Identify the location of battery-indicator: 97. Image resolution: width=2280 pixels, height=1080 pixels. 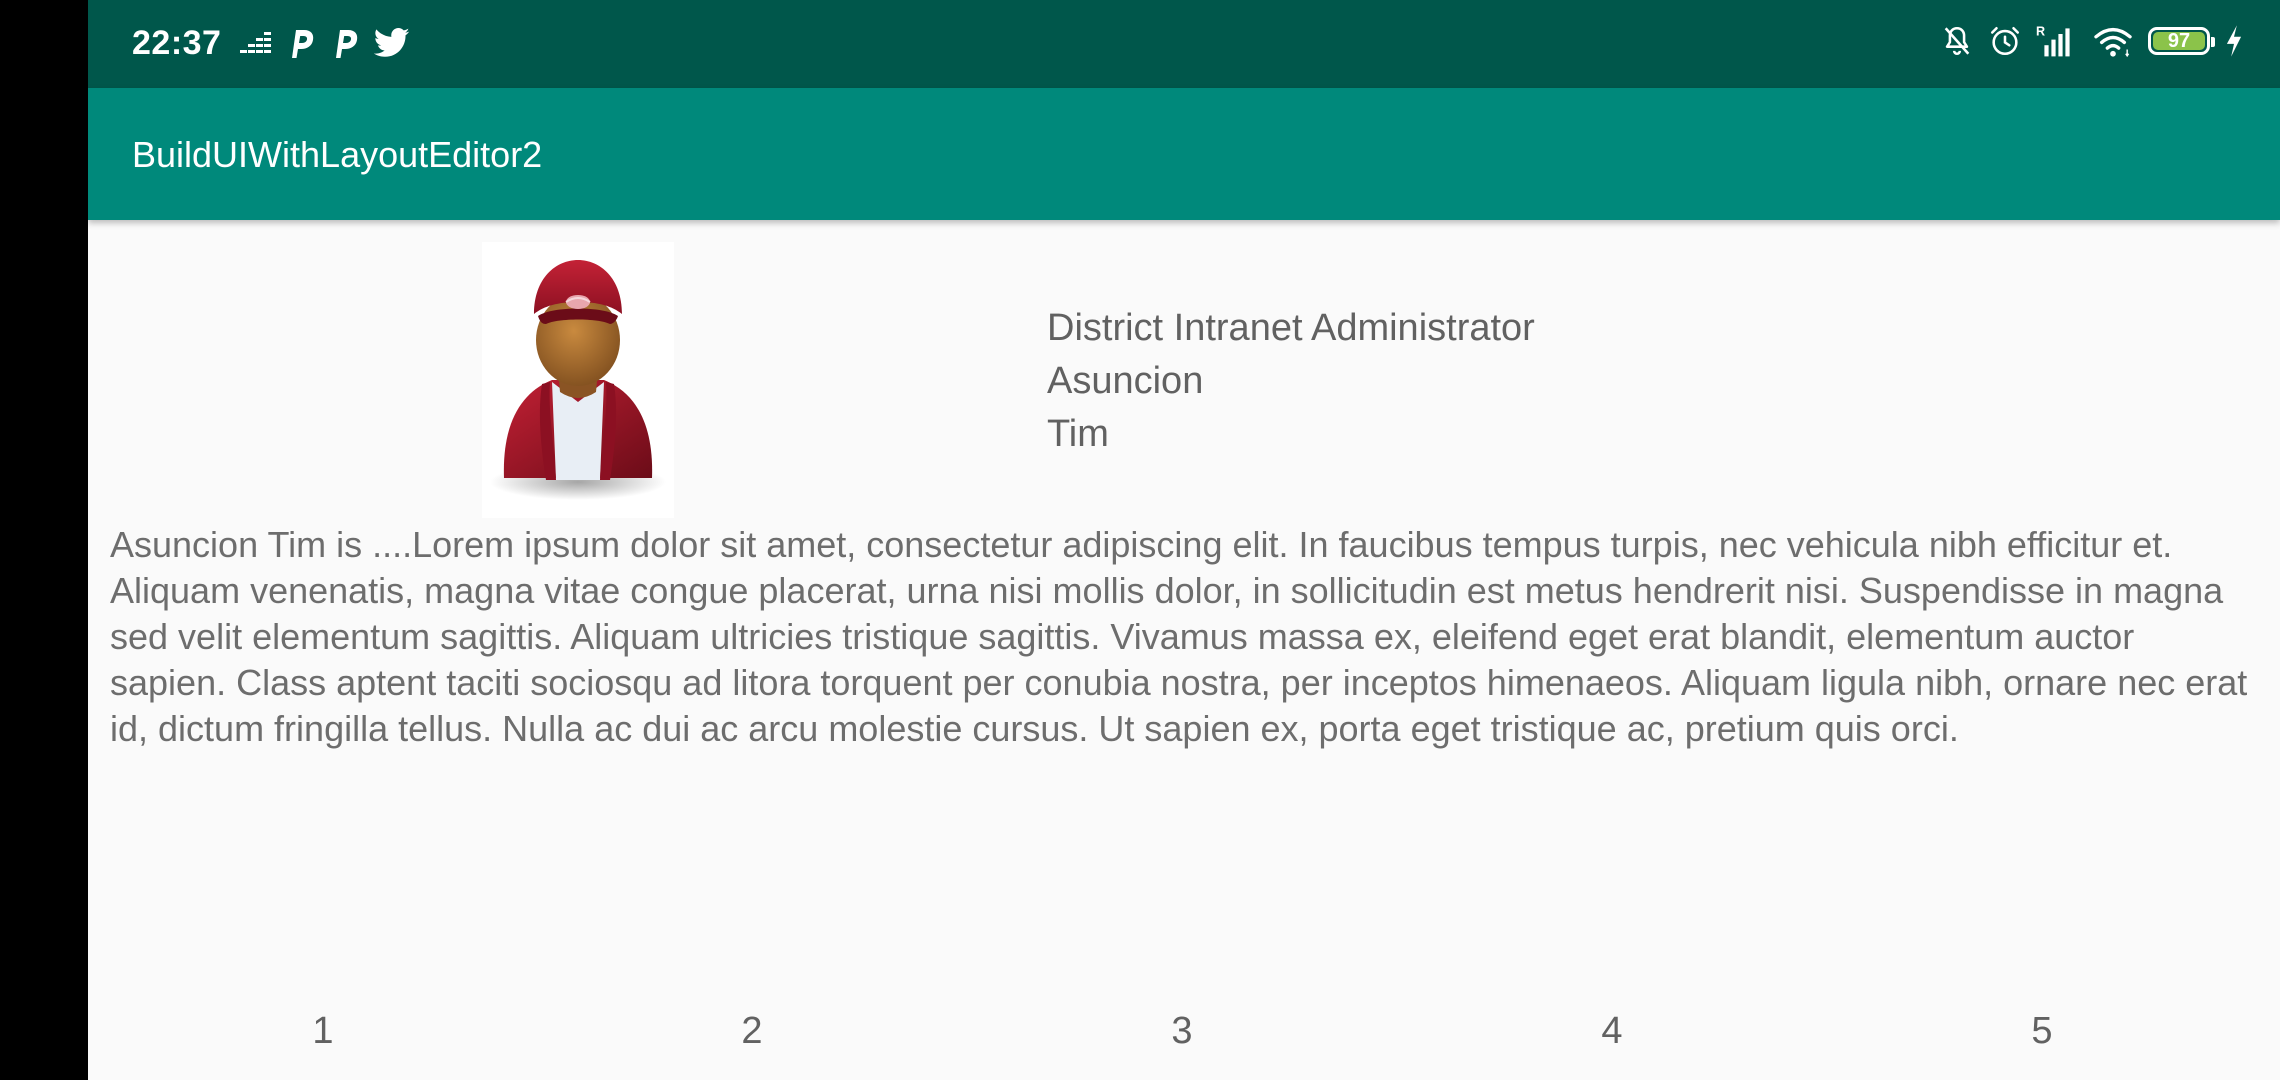
(2181, 41).